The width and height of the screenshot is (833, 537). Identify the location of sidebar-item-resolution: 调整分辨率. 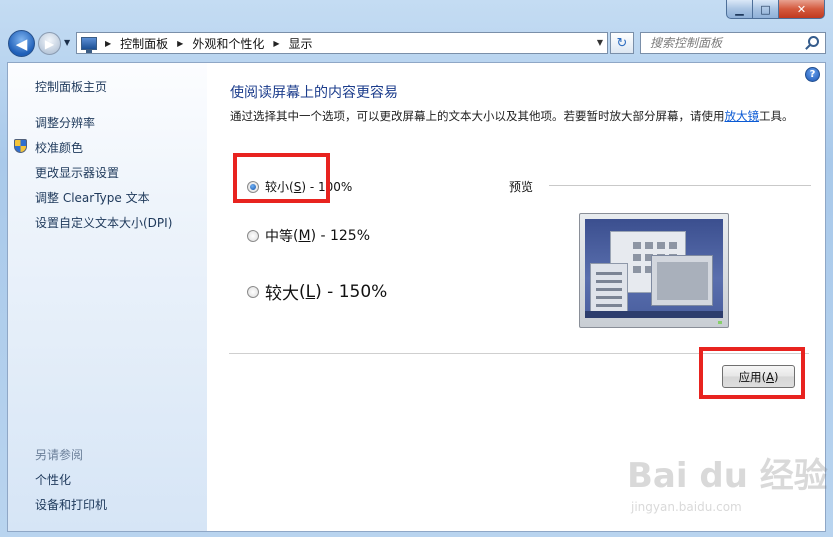
(65, 122).